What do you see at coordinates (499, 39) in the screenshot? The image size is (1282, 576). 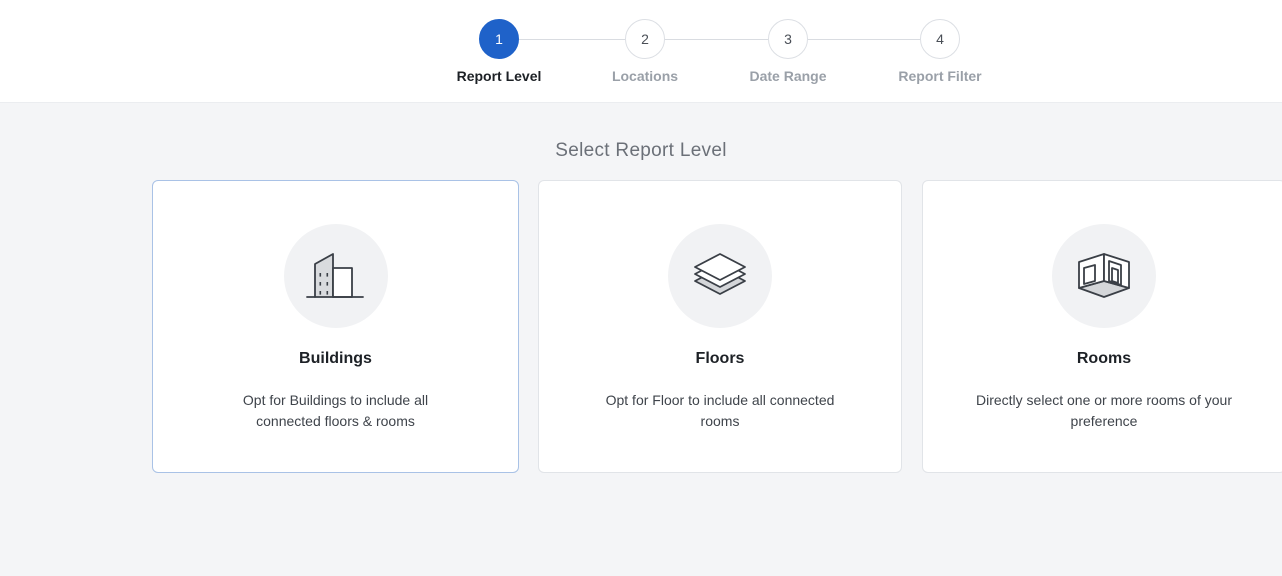 I see `step-number: 1` at bounding box center [499, 39].